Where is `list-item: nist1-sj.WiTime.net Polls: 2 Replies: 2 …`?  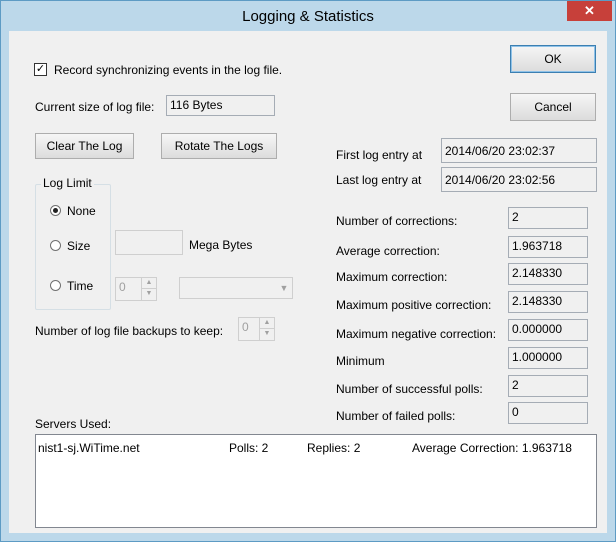 list-item: nist1-sj.WiTime.net Polls: 2 Replies: 2 … is located at coordinates (316, 449).